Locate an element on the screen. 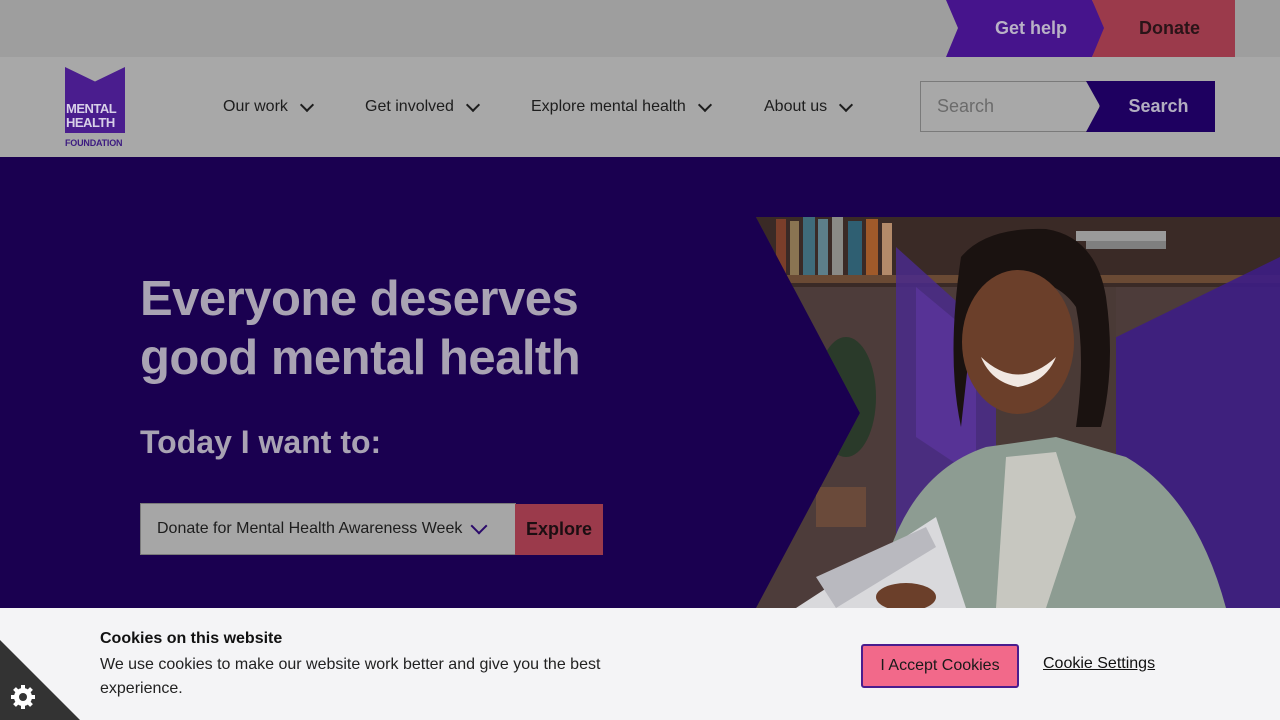 The height and width of the screenshot is (720, 1280). site-logo: MENTAL HEALTH FOUNDATION is located at coordinates (96, 108).